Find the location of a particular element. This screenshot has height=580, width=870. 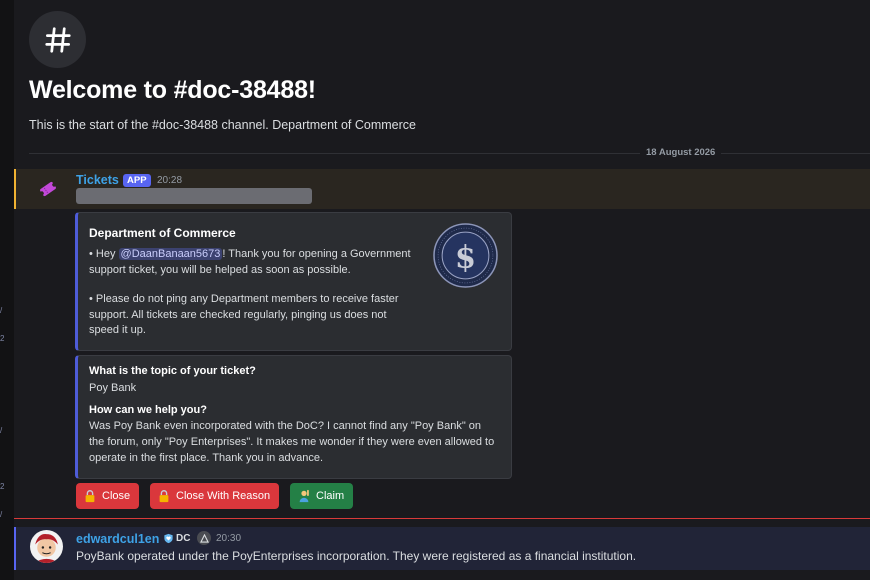

new-messages-divider is located at coordinates (442, 518).